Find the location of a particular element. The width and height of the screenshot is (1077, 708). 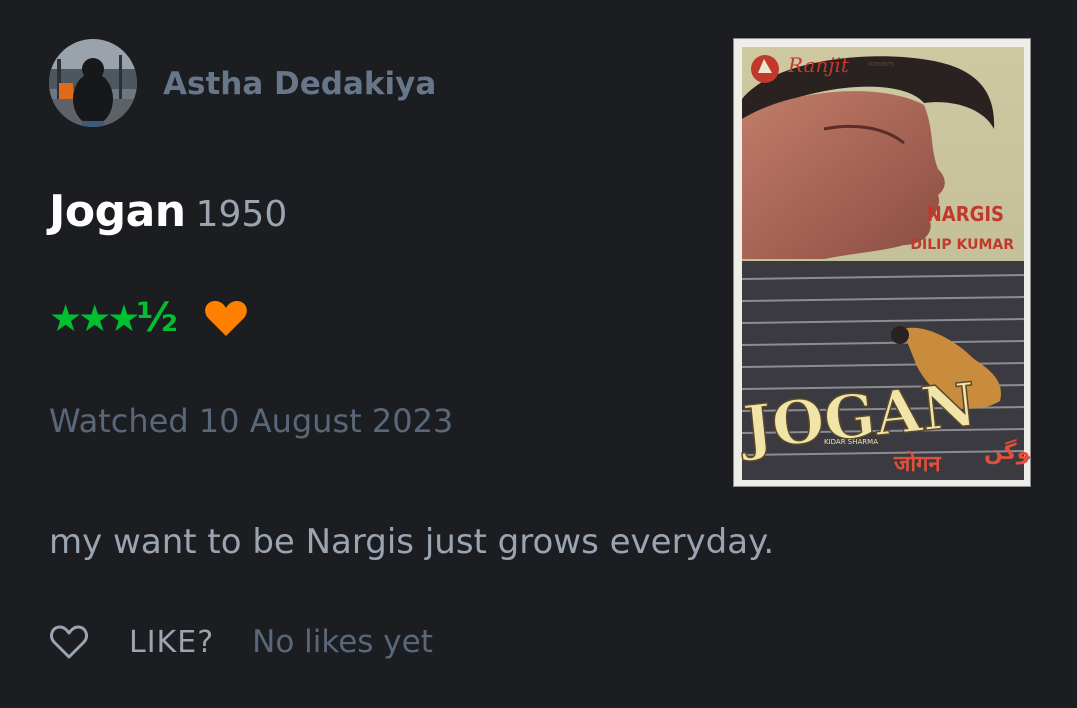

poster-presents: PRESENTS is located at coordinates (881, 65).